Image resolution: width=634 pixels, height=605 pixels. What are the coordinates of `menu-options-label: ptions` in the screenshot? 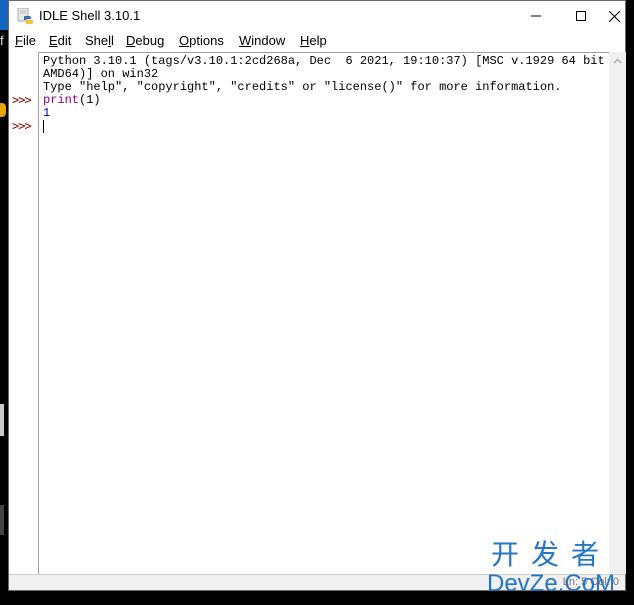 It's located at (206, 40).